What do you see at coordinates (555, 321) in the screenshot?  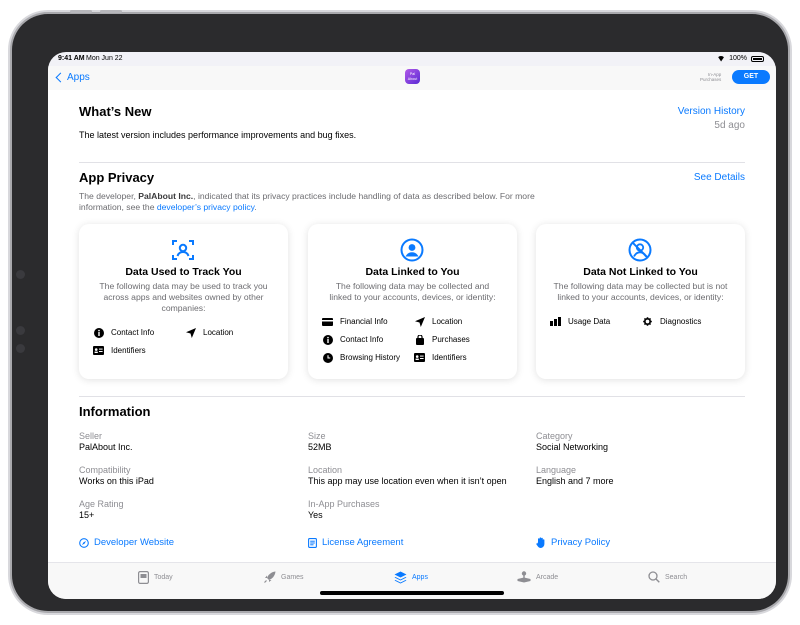 I see `bar-chart-icon` at bounding box center [555, 321].